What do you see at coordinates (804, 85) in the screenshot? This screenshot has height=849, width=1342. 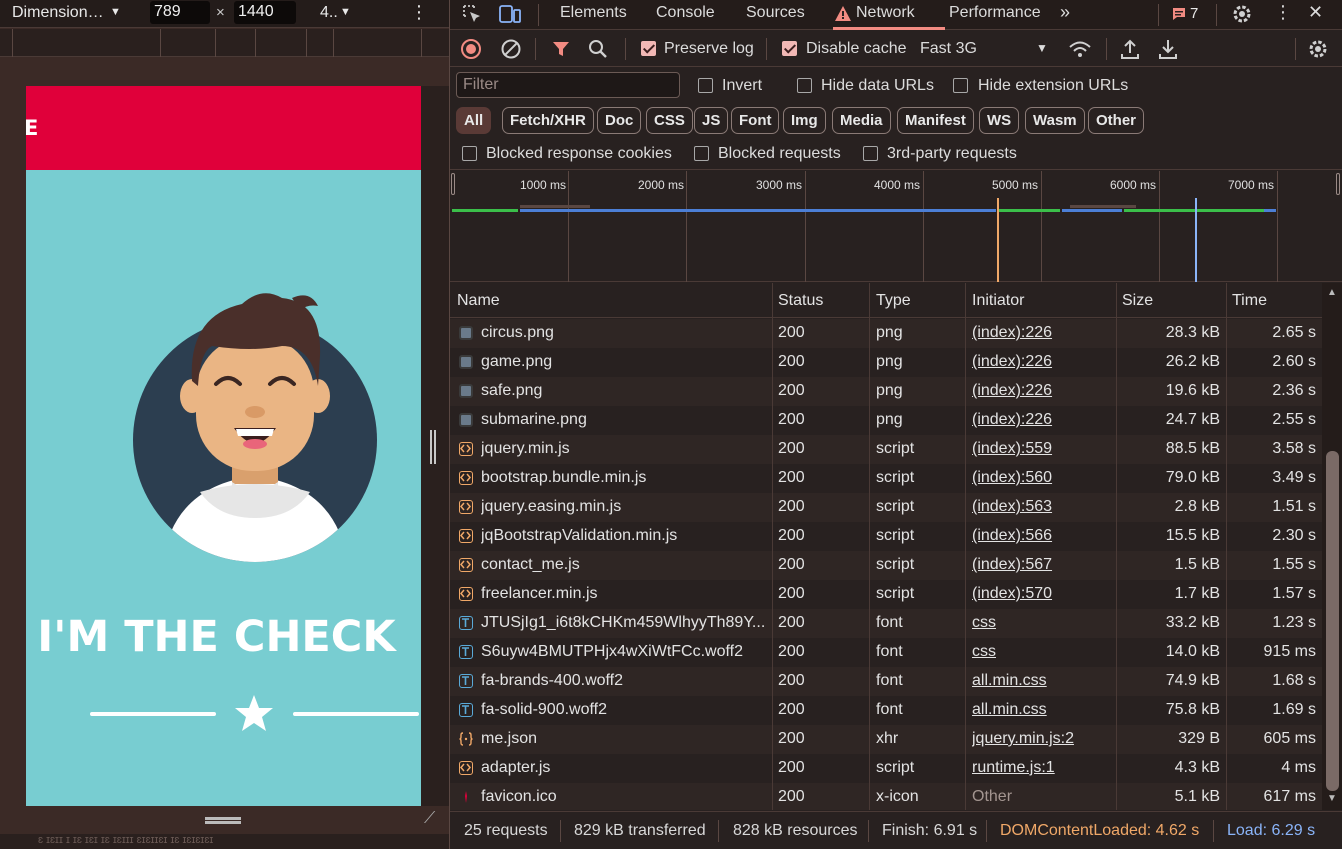 I see `hide-data-urls-checkbox` at bounding box center [804, 85].